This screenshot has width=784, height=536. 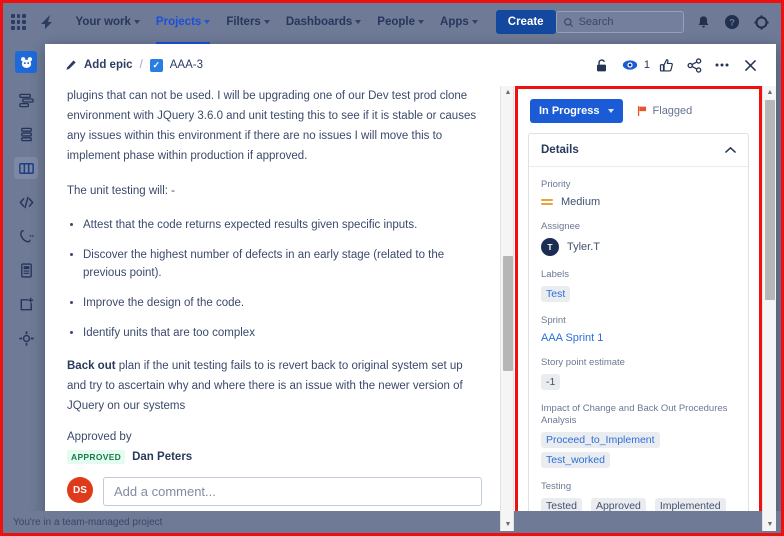 What do you see at coordinates (638, 247) in the screenshot?
I see `field-value: T Tyler.T` at bounding box center [638, 247].